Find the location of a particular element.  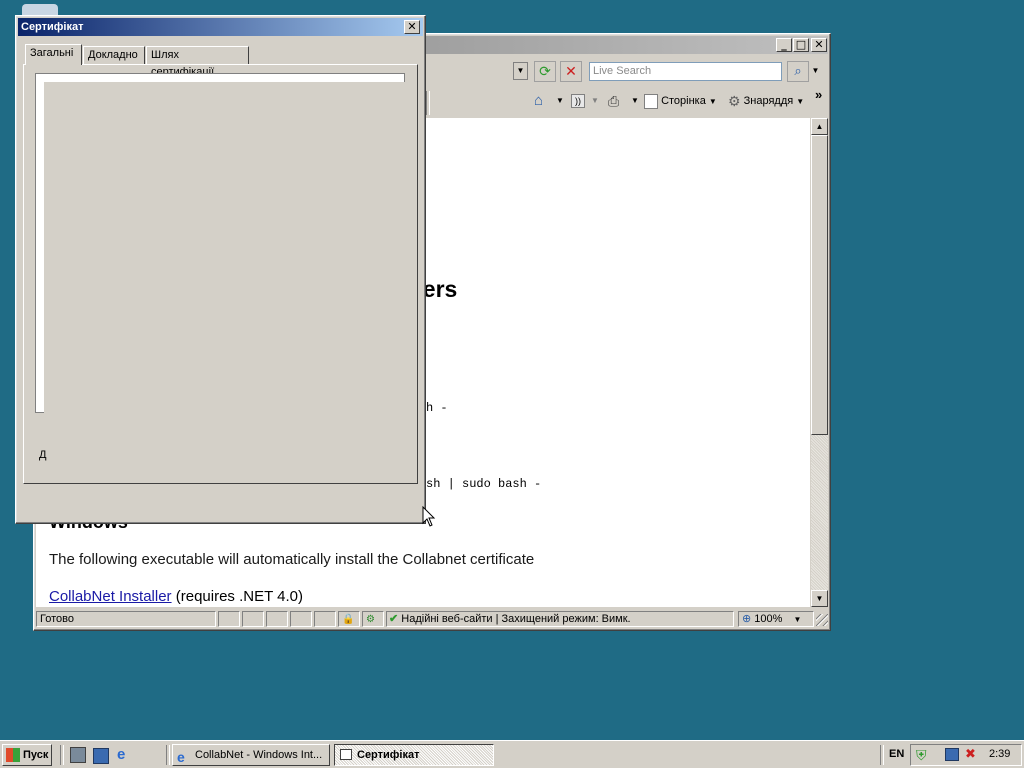

tools-menu-label: Знаряддя is located at coordinates (768, 101).